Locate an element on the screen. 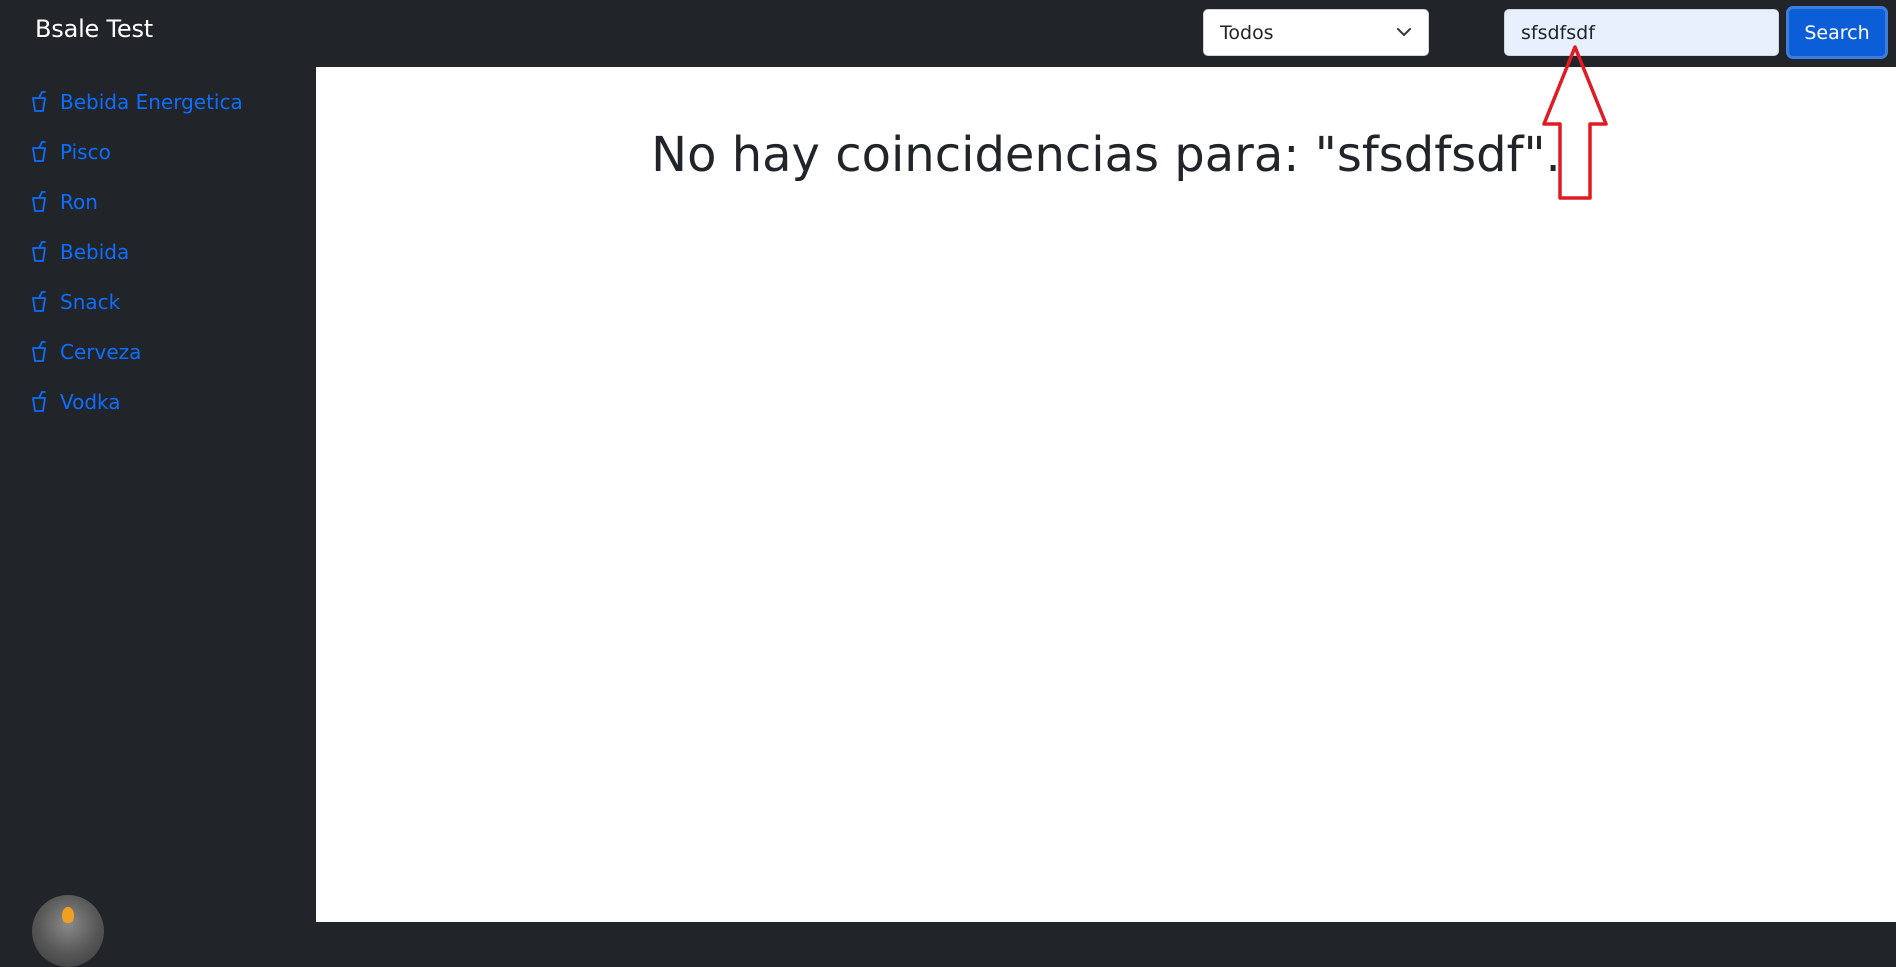  sidebar-item-label: Cerveza is located at coordinates (101, 352).